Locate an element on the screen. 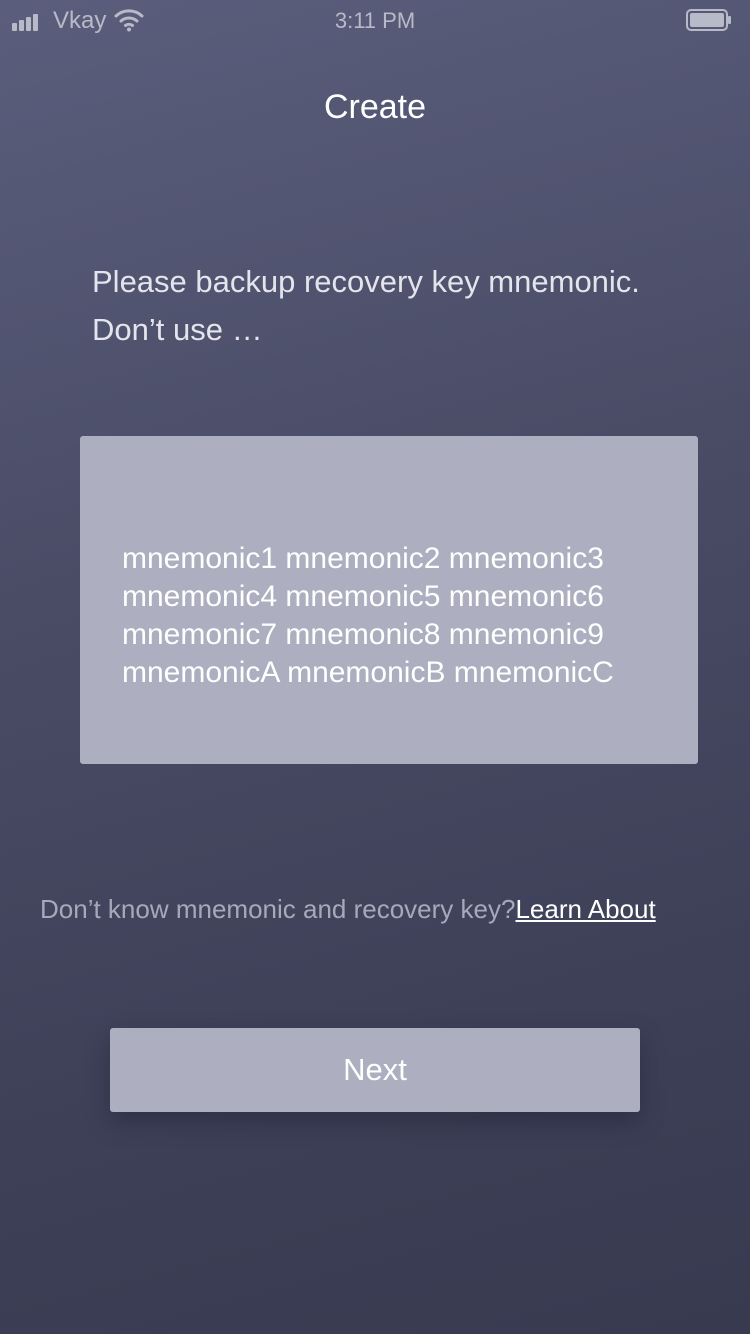 The image size is (750, 1334). learn-about-link: Learn About is located at coordinates (585, 909).